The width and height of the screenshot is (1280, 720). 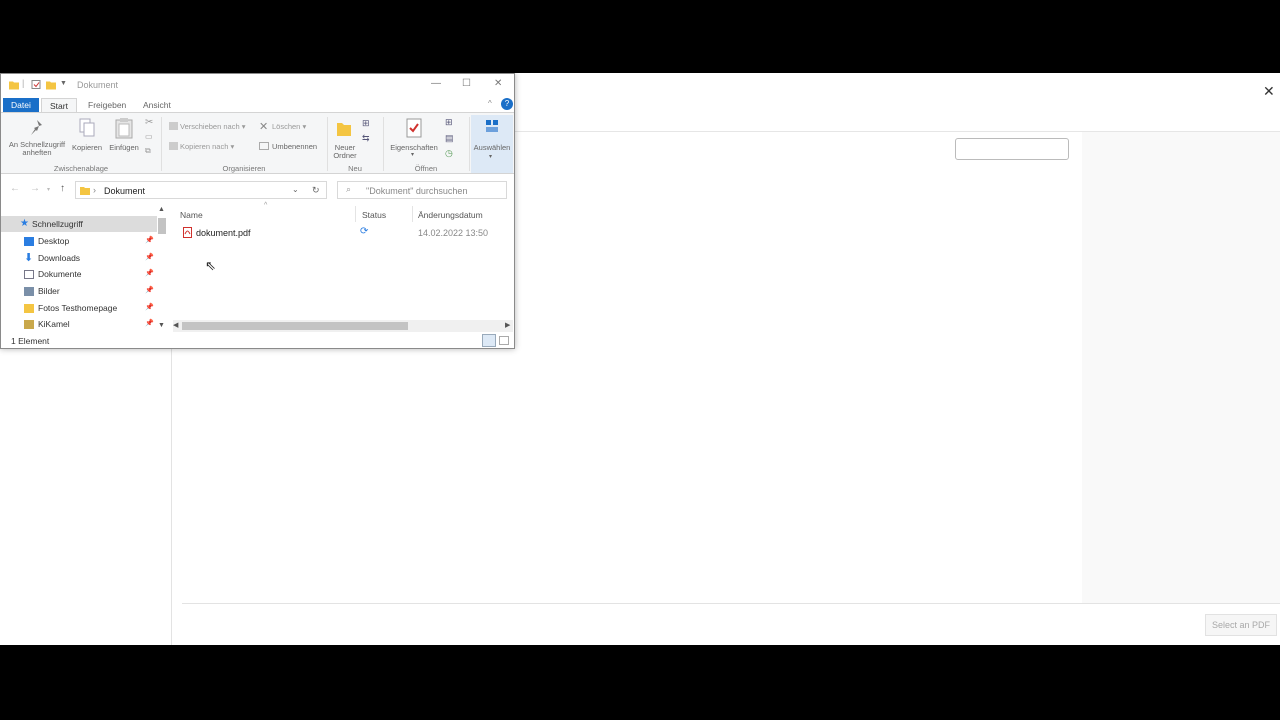 I want to click on rename-icon, so click(x=264, y=146).